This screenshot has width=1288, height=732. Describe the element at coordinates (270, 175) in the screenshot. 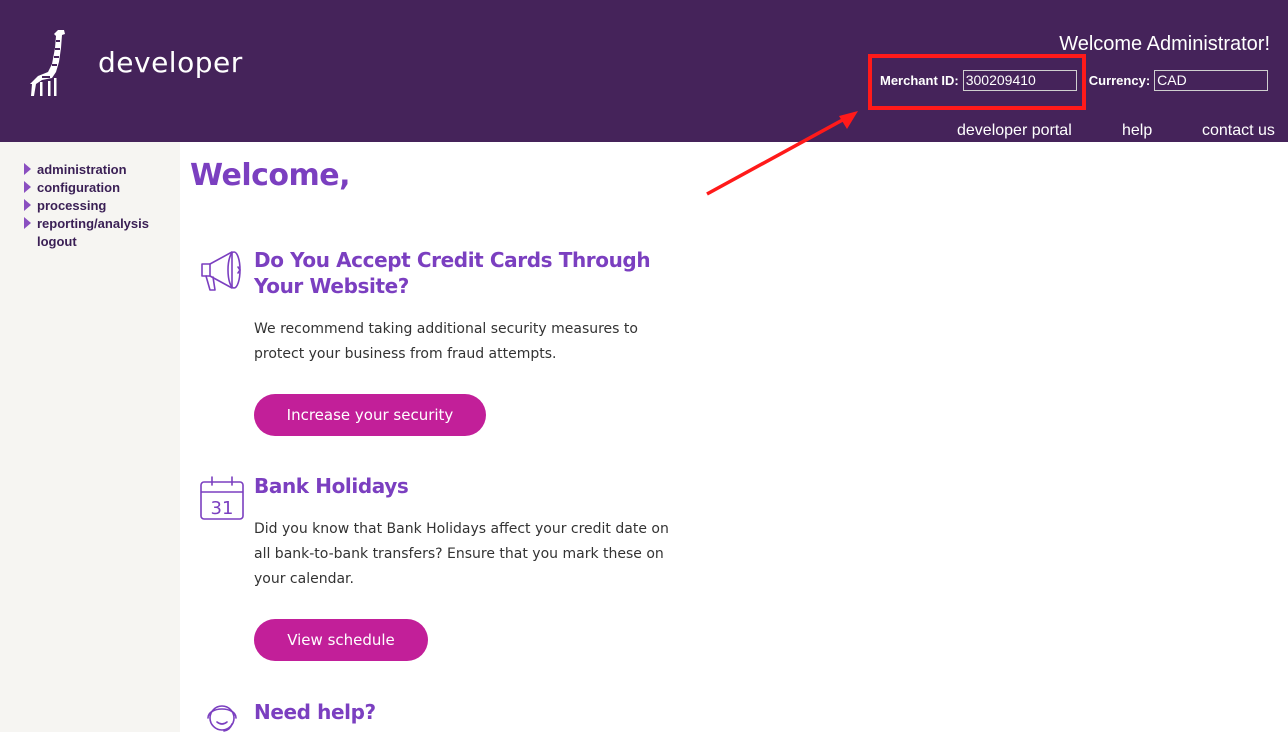

I see `page-title: Welcome,` at that location.